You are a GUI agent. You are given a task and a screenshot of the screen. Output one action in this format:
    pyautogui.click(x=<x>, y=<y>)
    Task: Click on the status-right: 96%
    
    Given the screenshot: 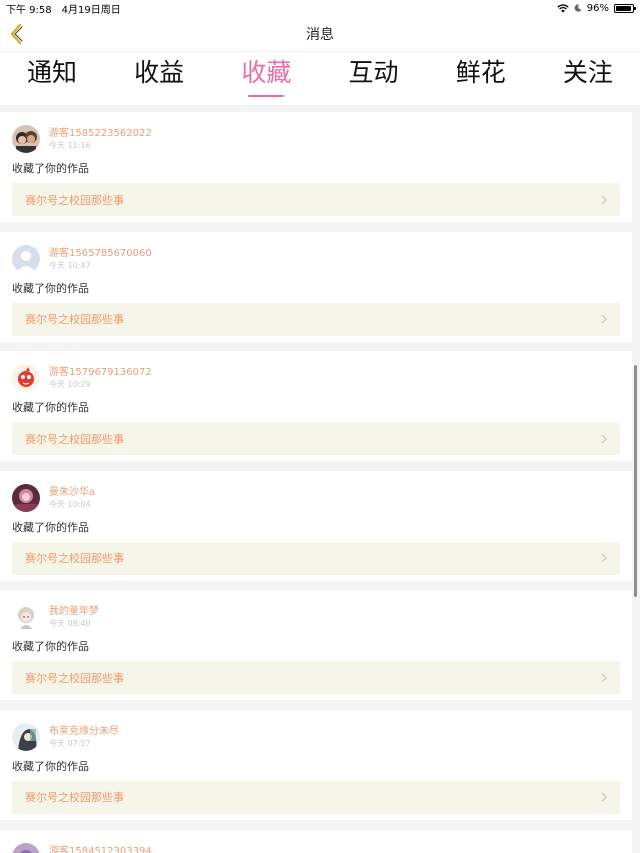 What is the action you would take?
    pyautogui.click(x=596, y=8)
    